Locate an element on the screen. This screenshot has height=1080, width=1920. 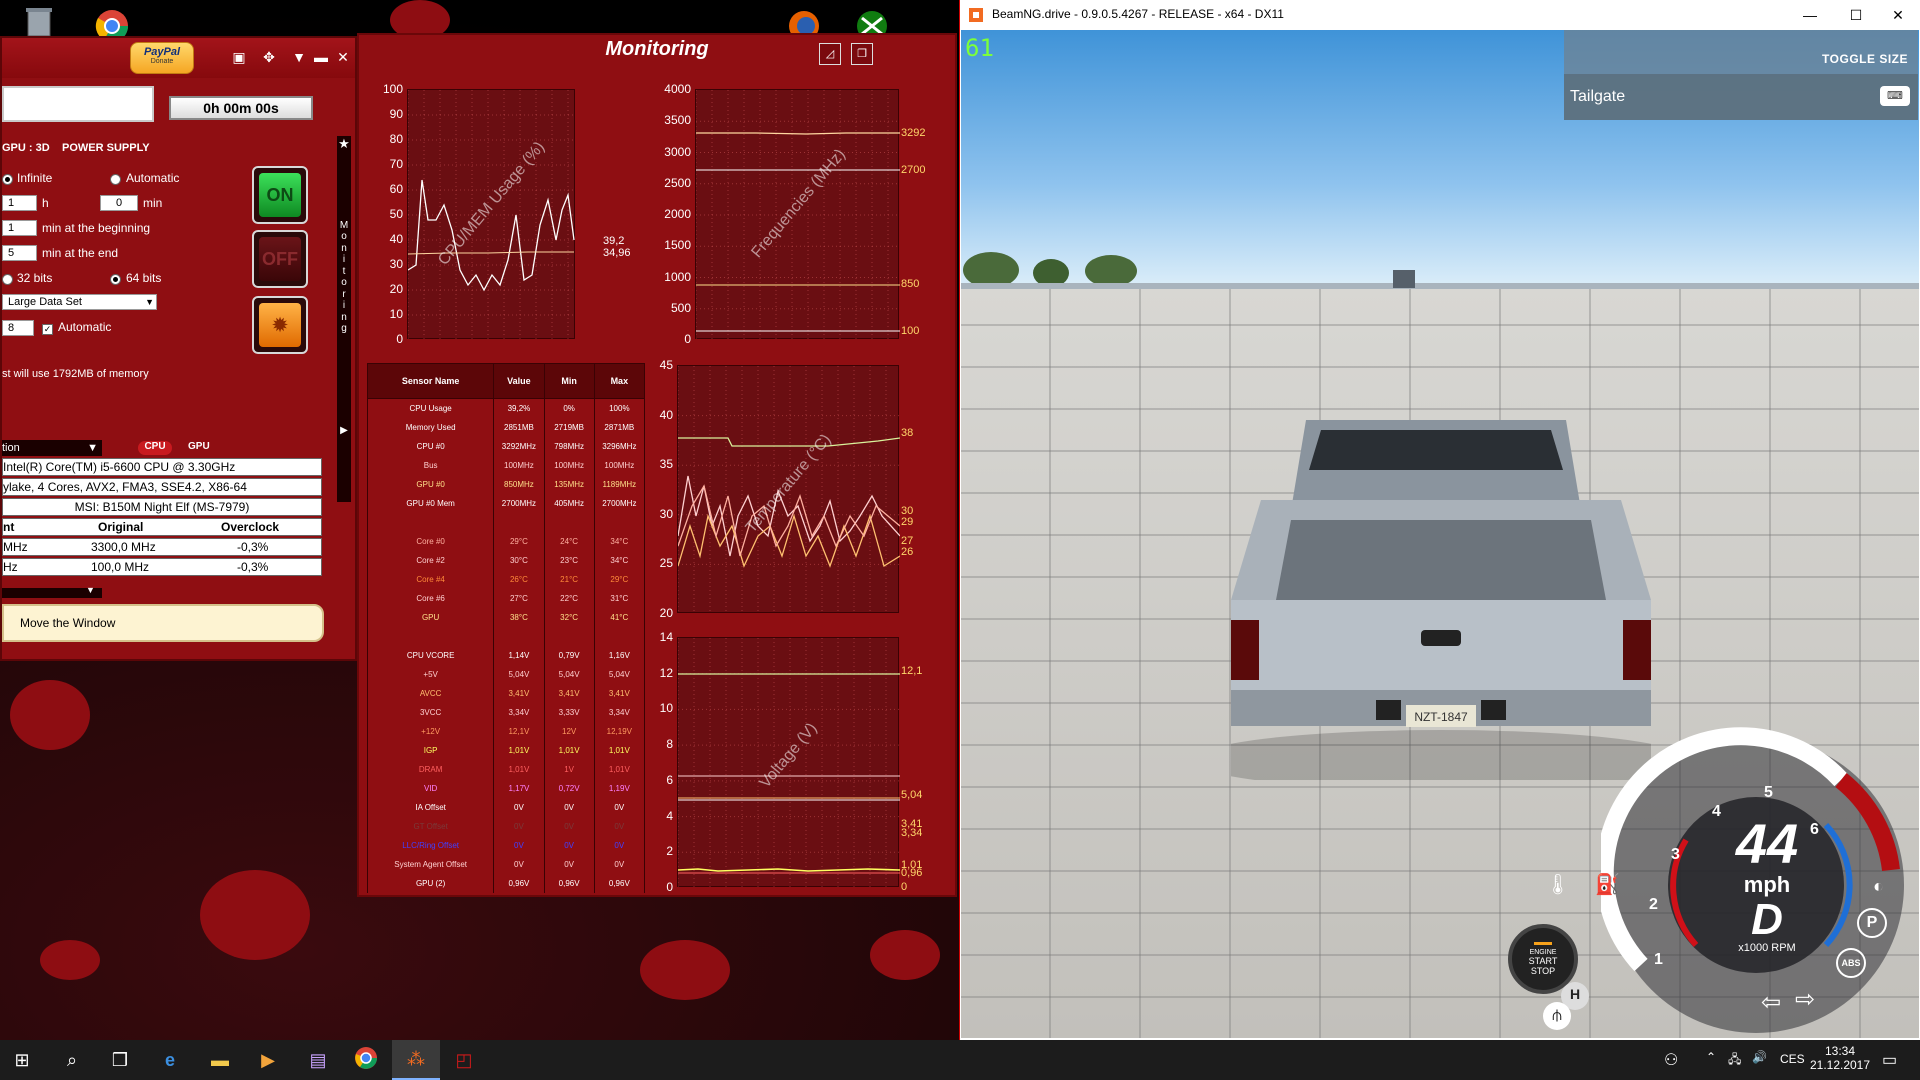
chrome-desktop-icon is located at coordinates (114, 23).